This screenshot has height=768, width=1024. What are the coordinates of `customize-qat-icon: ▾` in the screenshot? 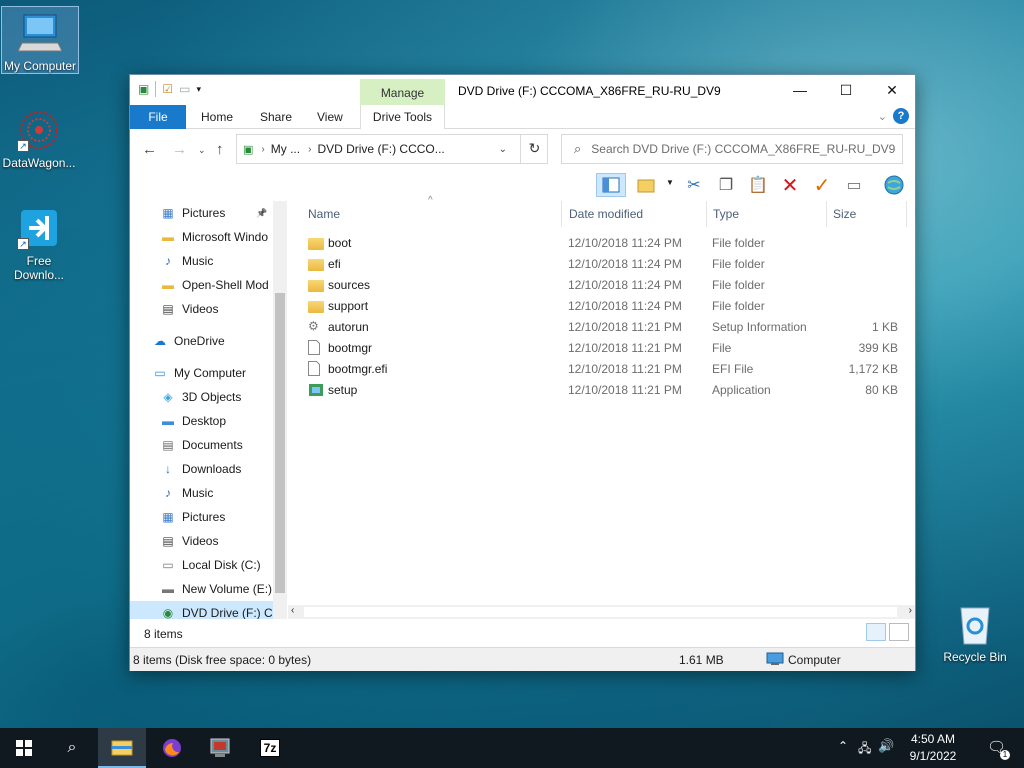 It's located at (198, 89).